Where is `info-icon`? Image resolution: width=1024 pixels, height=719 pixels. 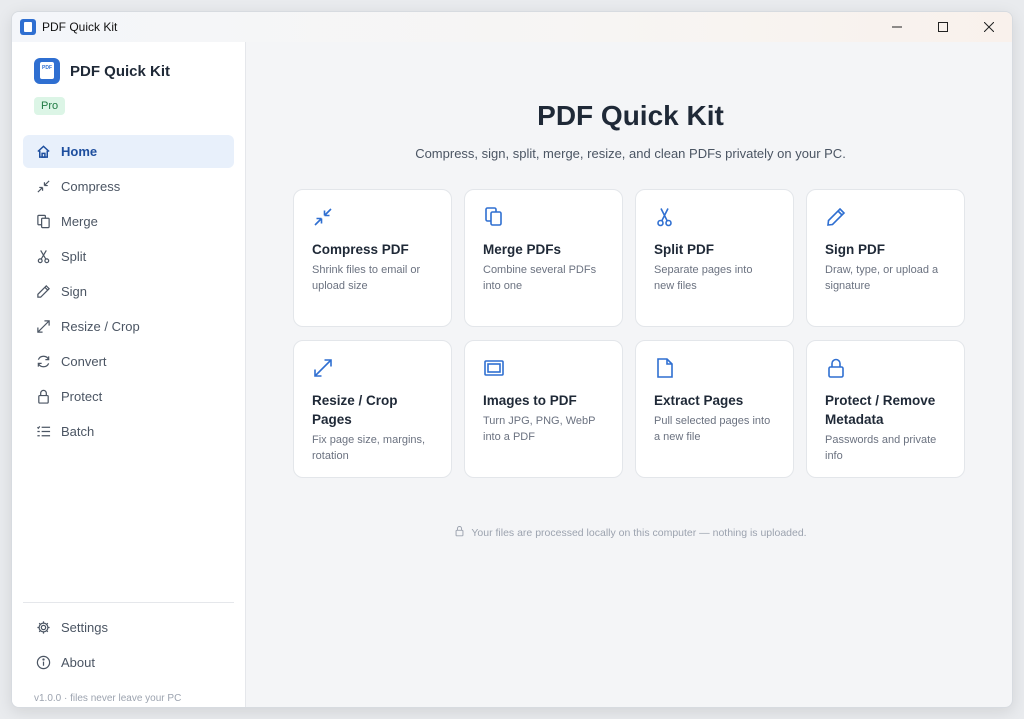 info-icon is located at coordinates (43, 663).